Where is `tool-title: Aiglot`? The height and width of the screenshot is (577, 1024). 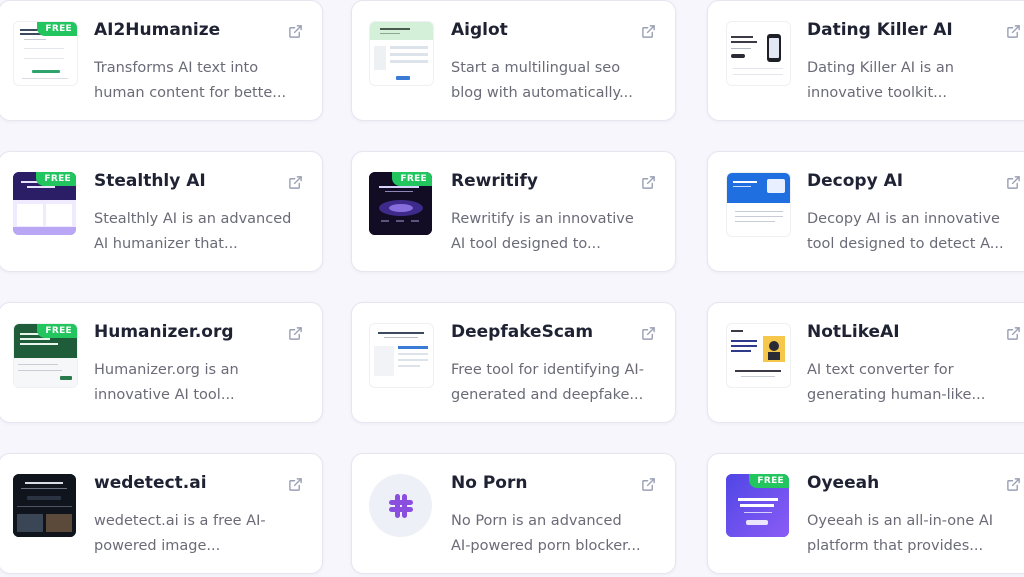 tool-title: Aiglot is located at coordinates (479, 30).